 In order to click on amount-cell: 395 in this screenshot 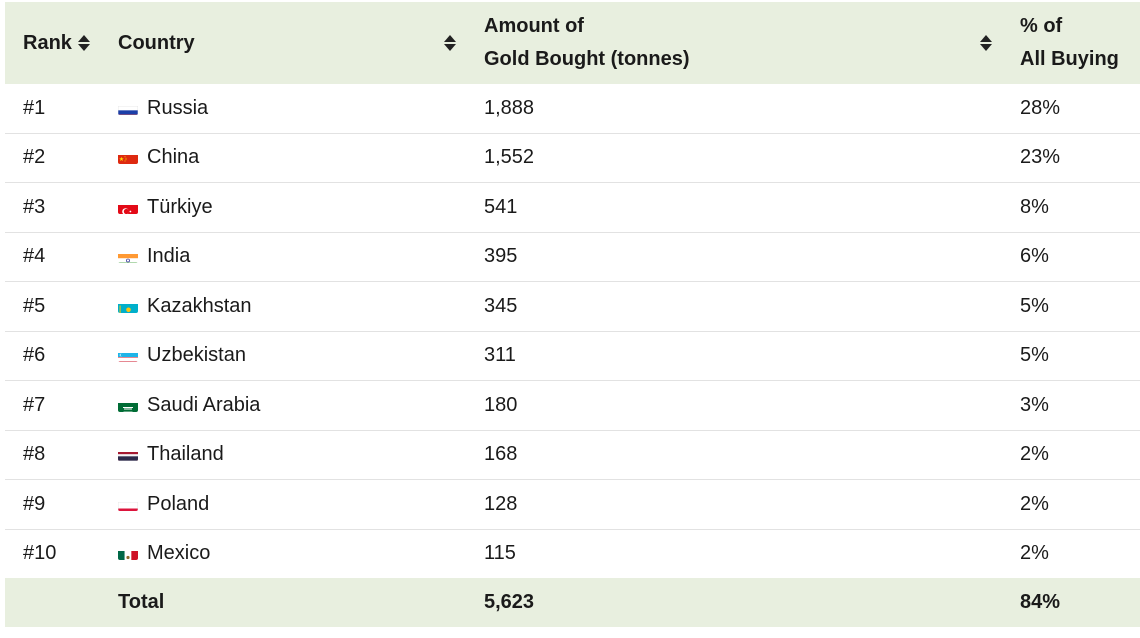, I will do `click(734, 257)`.